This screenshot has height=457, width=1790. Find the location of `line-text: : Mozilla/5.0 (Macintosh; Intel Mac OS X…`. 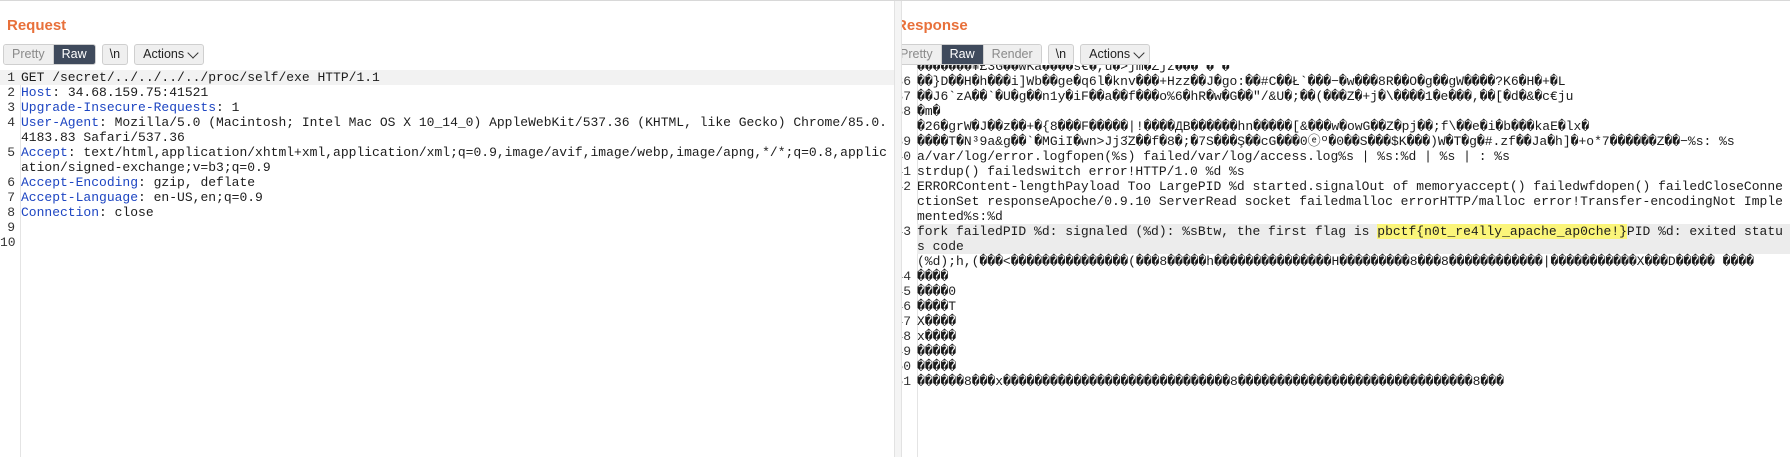

line-text: : Mozilla/5.0 (Macintosh; Intel Mac OS X… is located at coordinates (454, 130).